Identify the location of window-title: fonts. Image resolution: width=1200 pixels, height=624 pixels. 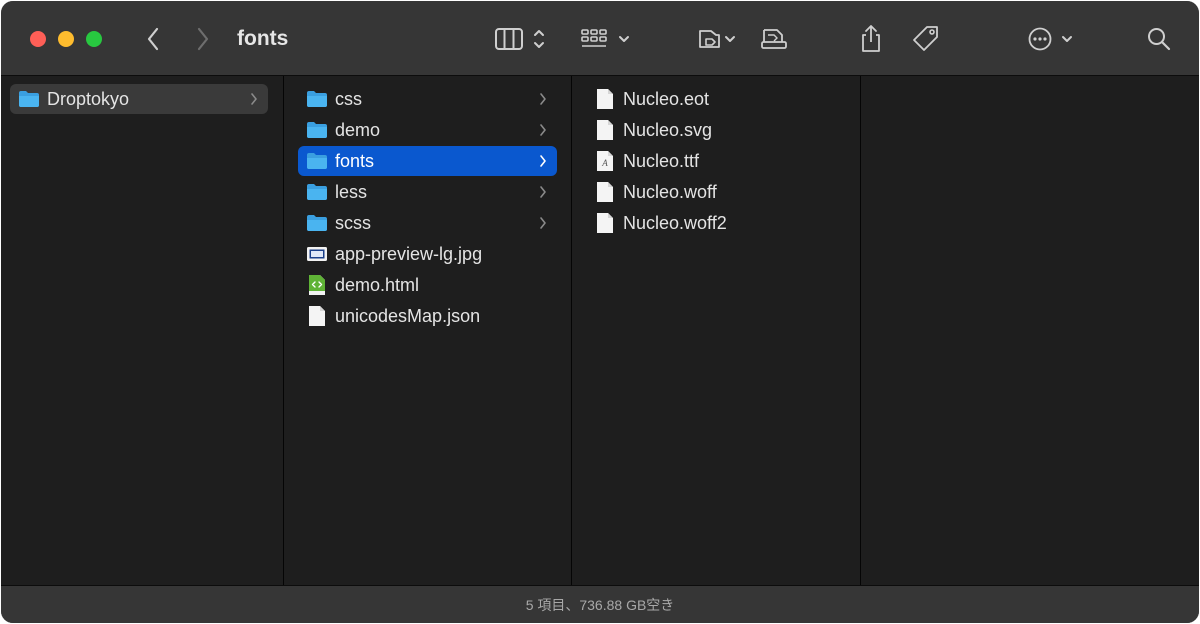
(263, 38).